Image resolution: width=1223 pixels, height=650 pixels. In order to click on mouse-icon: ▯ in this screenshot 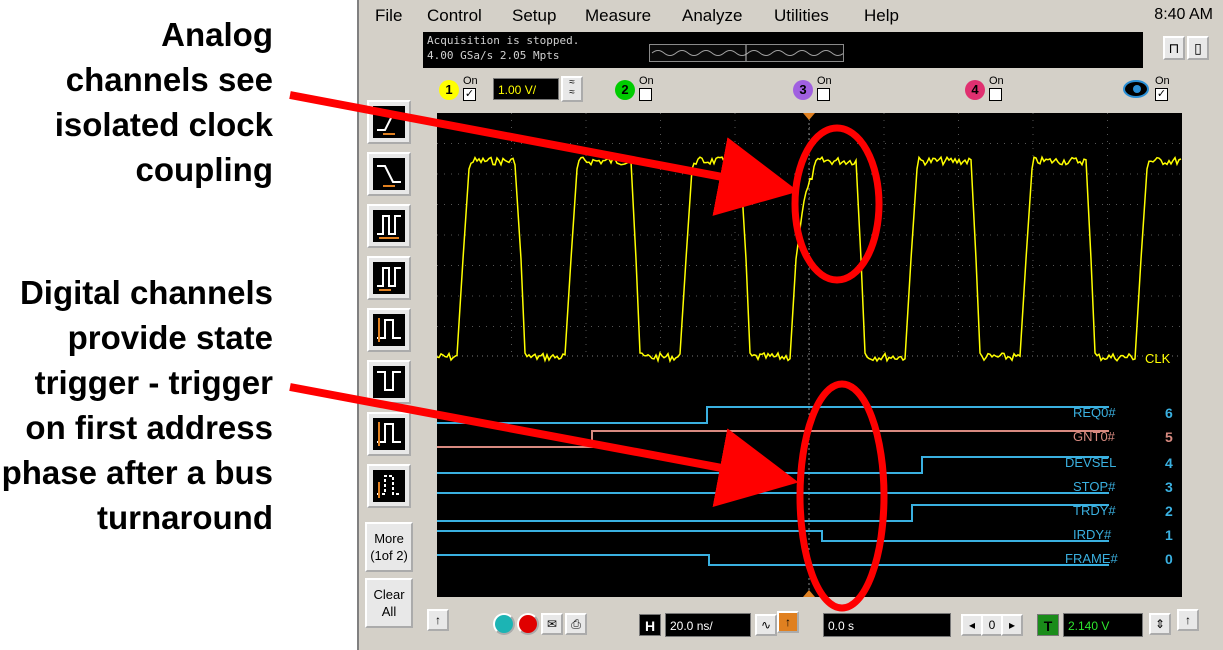, I will do `click(1198, 48)`.